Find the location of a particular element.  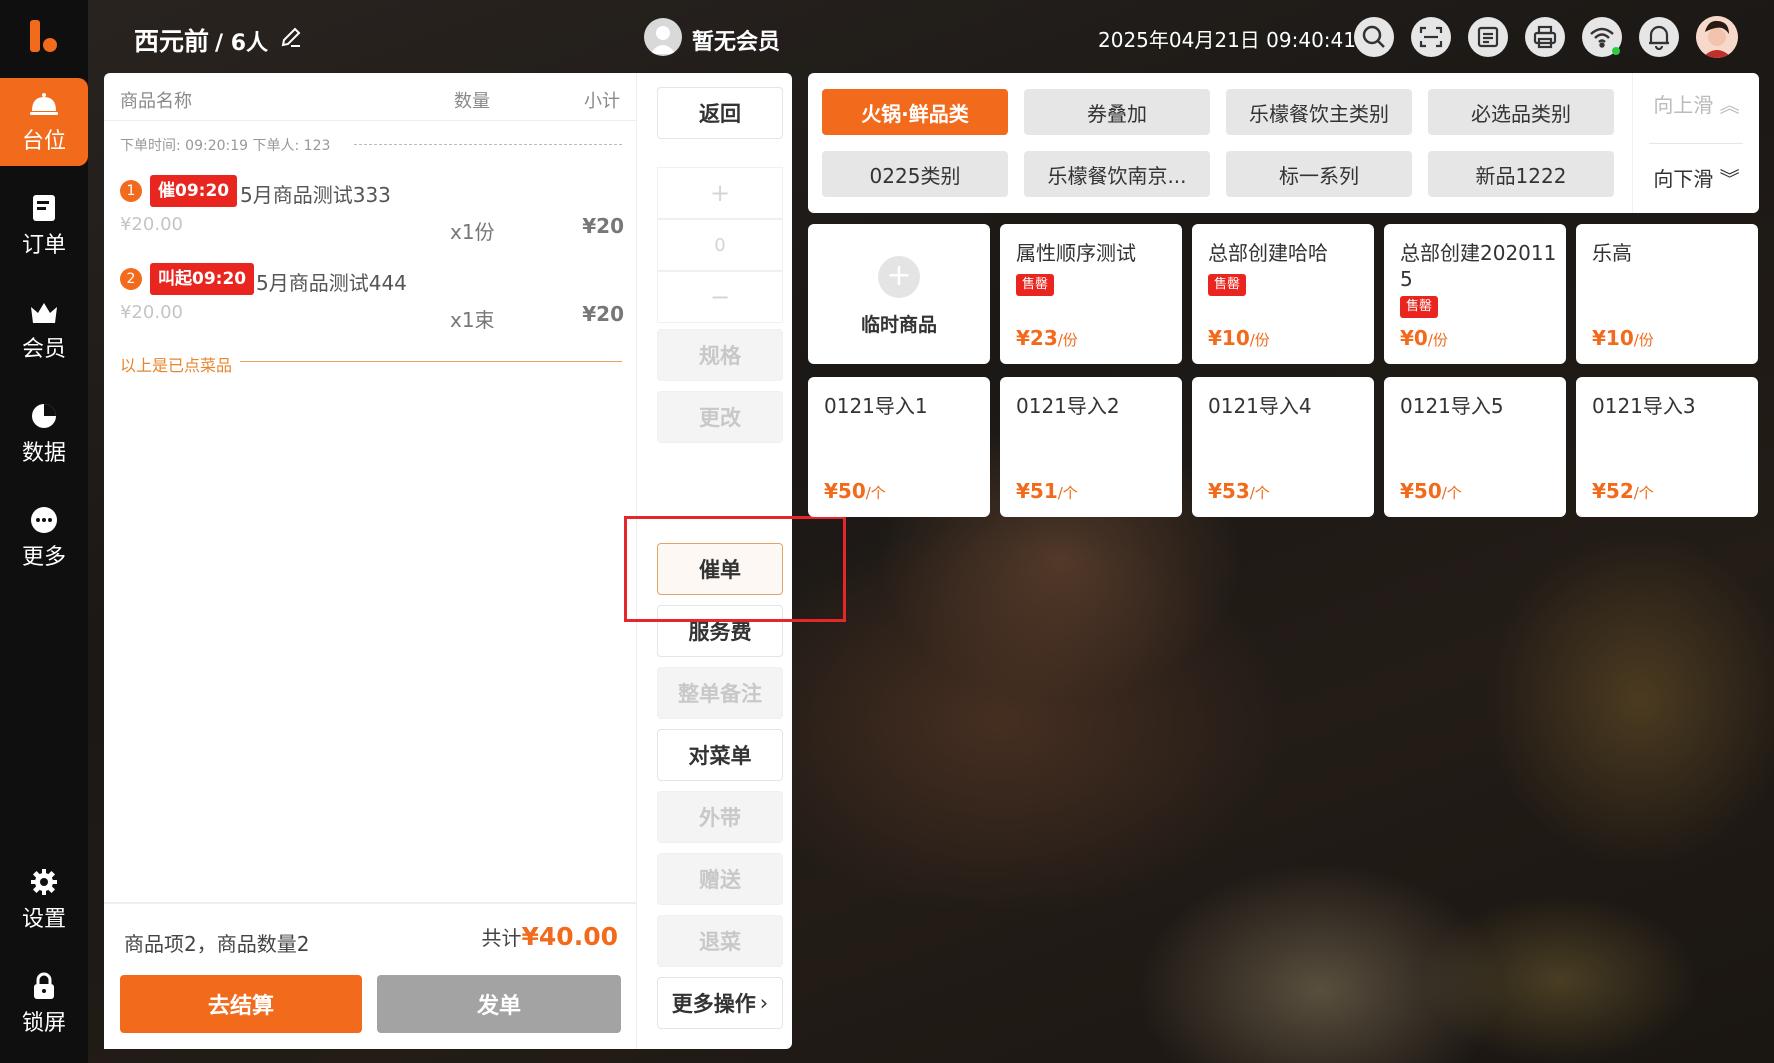

spec-button: 规格 is located at coordinates (720, 355).